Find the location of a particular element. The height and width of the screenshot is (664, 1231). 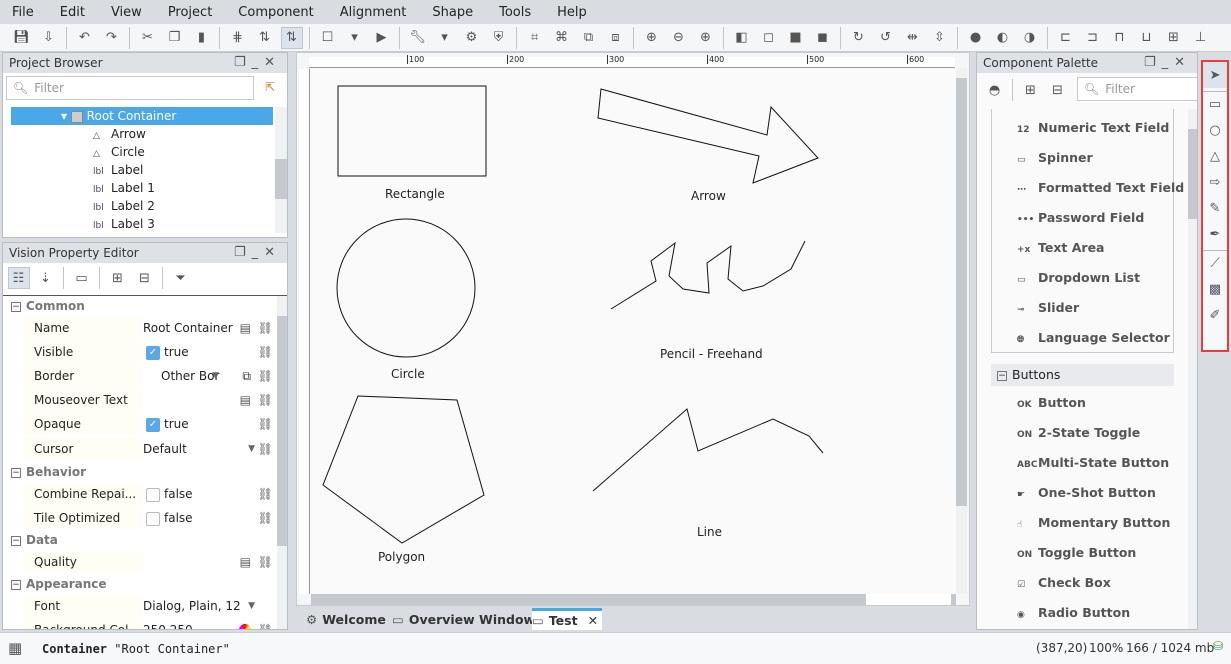

save-as-icon: ⇩ is located at coordinates (49, 38).